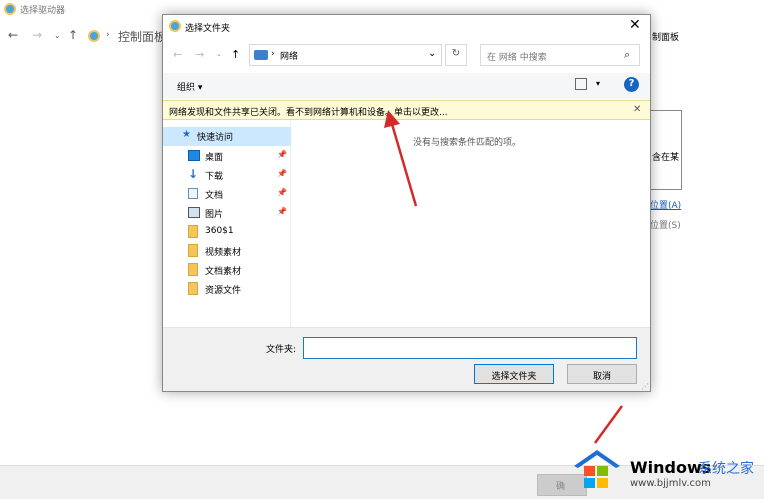 The image size is (764, 499). I want to click on sidebar-item-doc-material: 文档素材, so click(227, 270).